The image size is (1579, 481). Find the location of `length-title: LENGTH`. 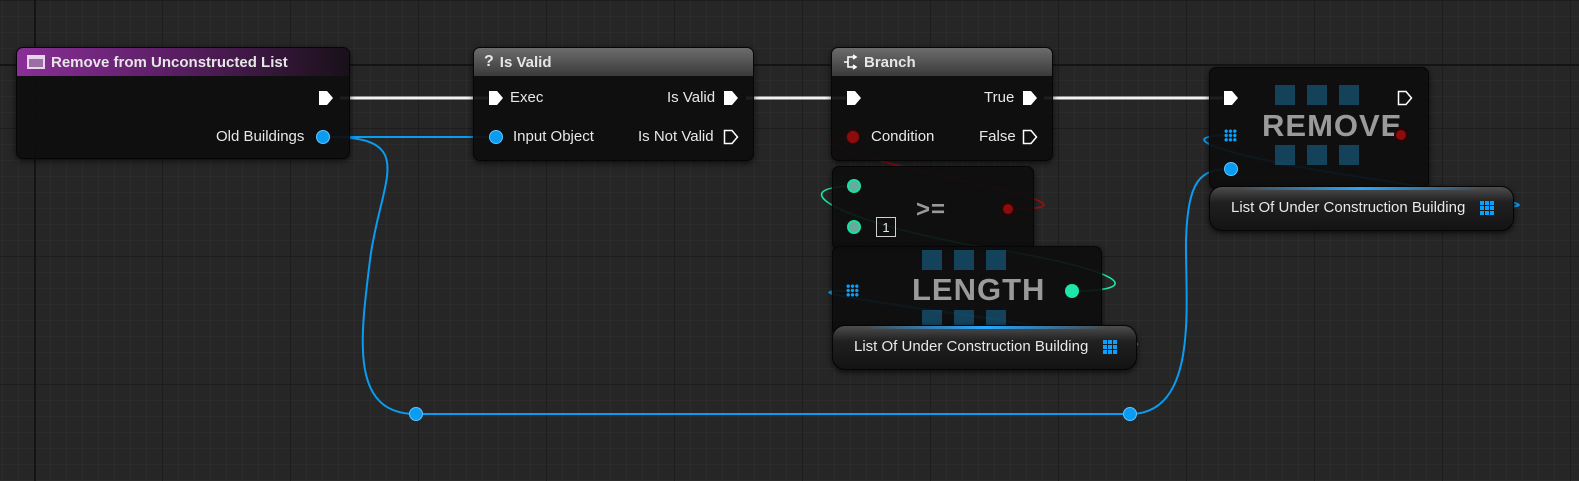

length-title: LENGTH is located at coordinates (979, 289).